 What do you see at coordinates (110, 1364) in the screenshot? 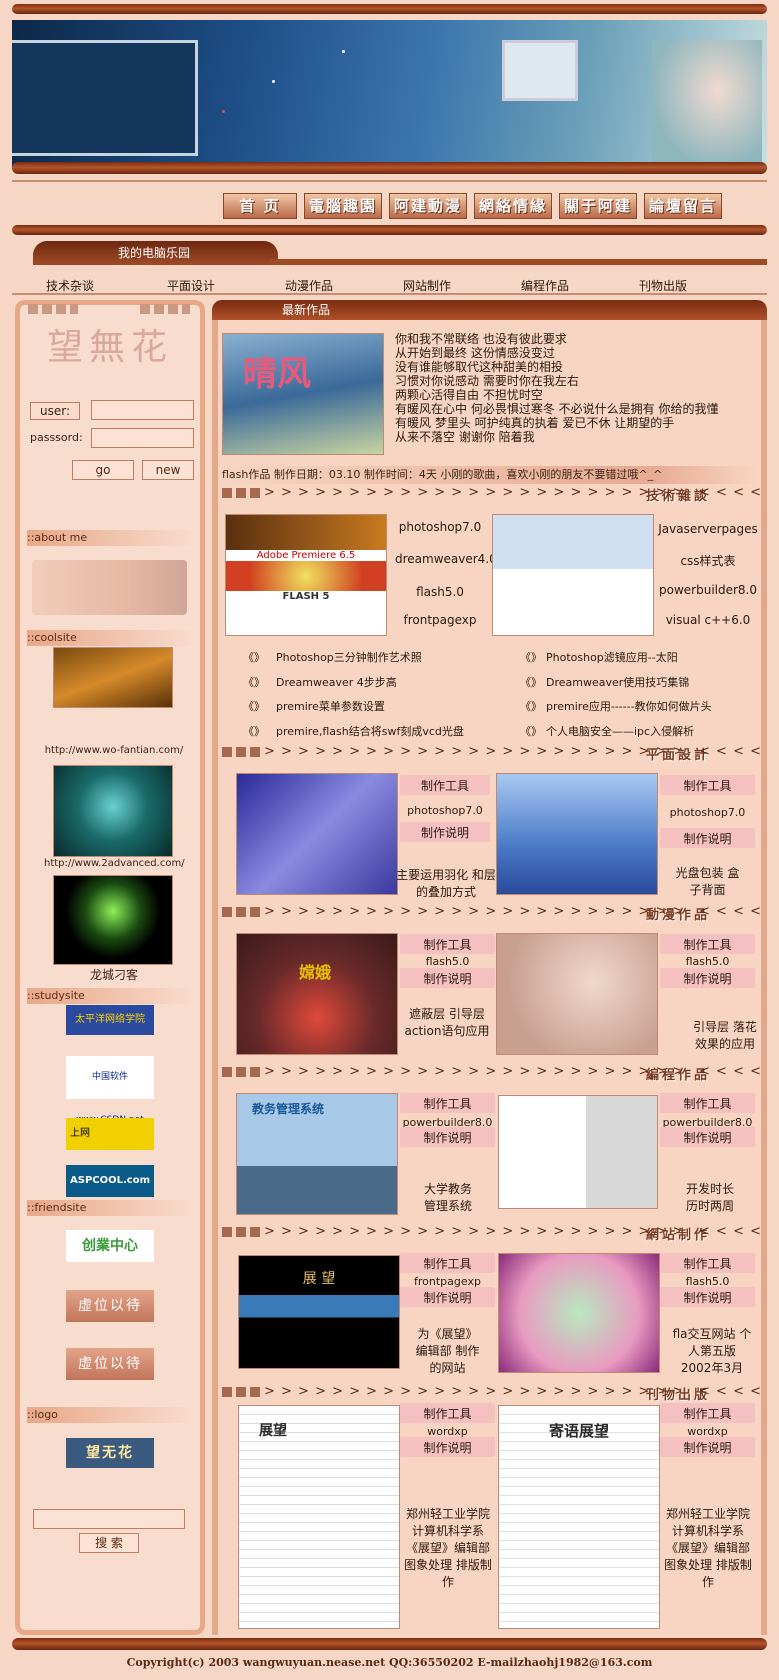
I see `vacancy-2: 虛位以待` at bounding box center [110, 1364].